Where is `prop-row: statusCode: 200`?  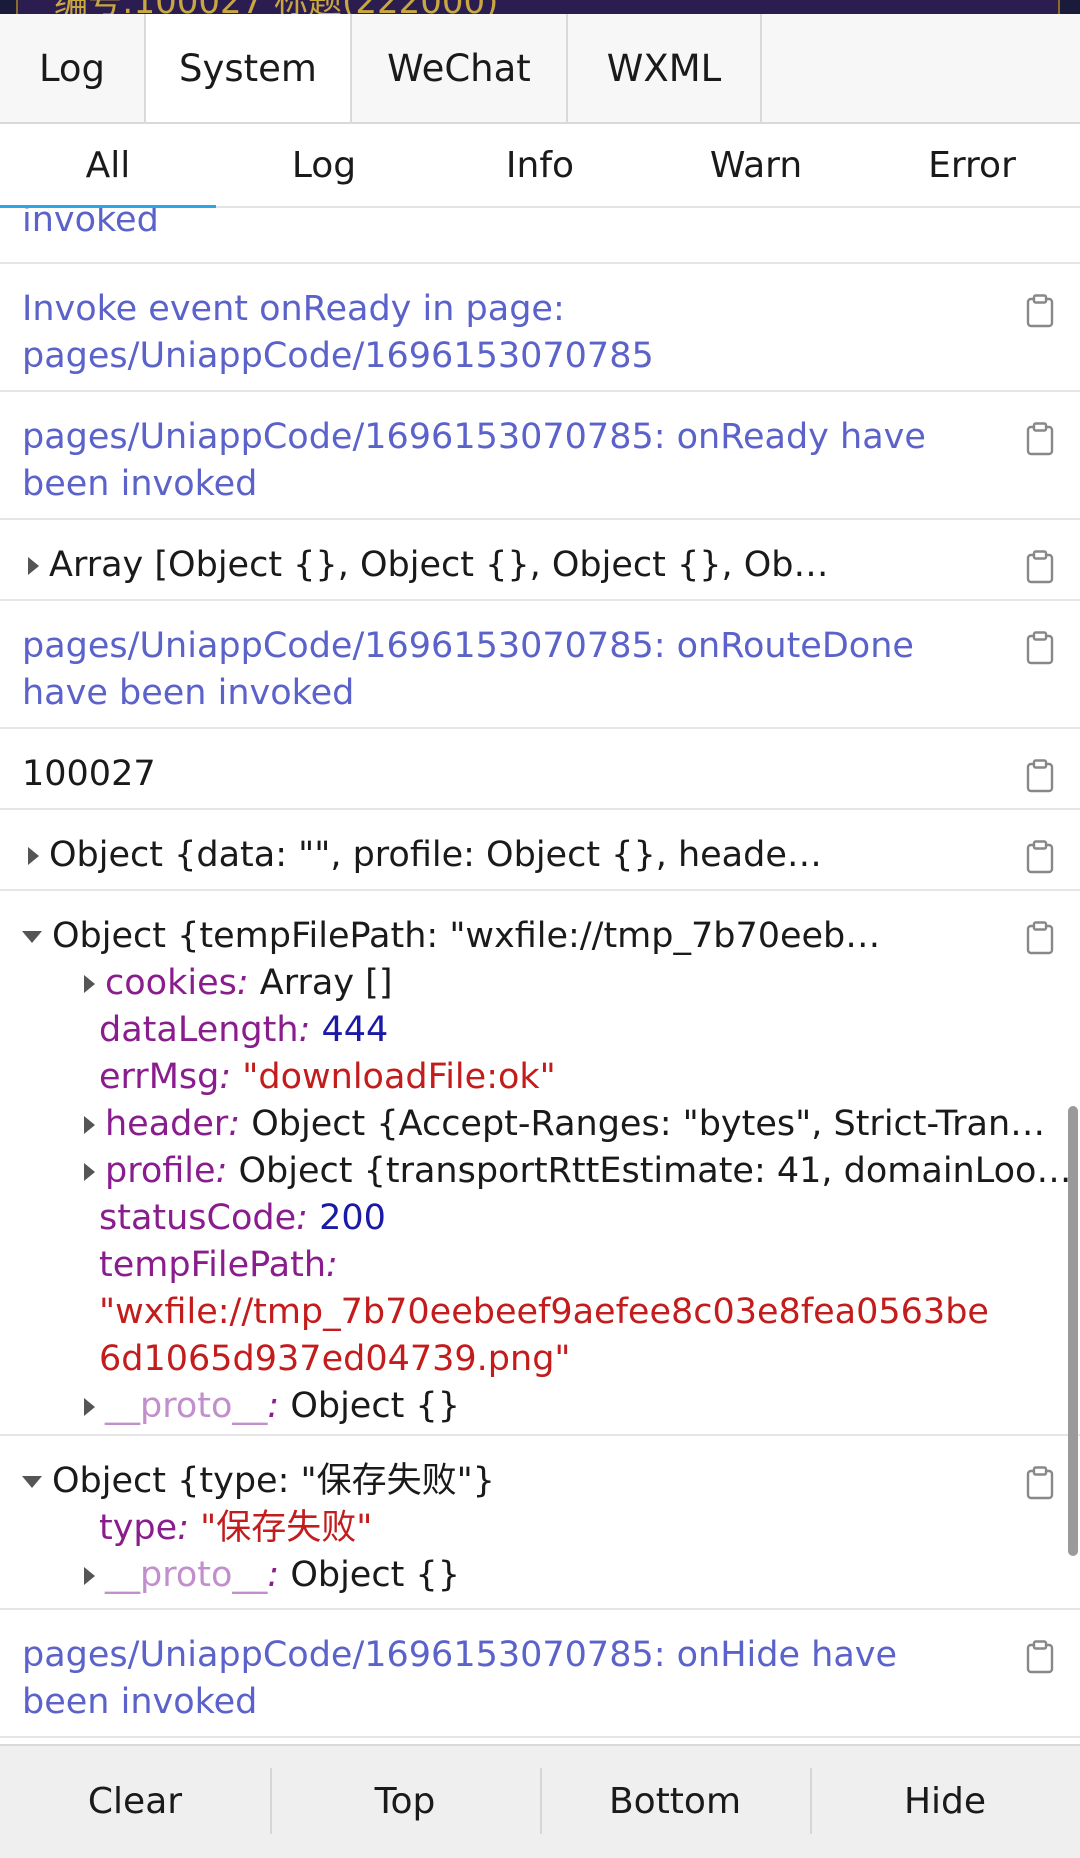
prop-row: statusCode: 200 is located at coordinates (242, 1218).